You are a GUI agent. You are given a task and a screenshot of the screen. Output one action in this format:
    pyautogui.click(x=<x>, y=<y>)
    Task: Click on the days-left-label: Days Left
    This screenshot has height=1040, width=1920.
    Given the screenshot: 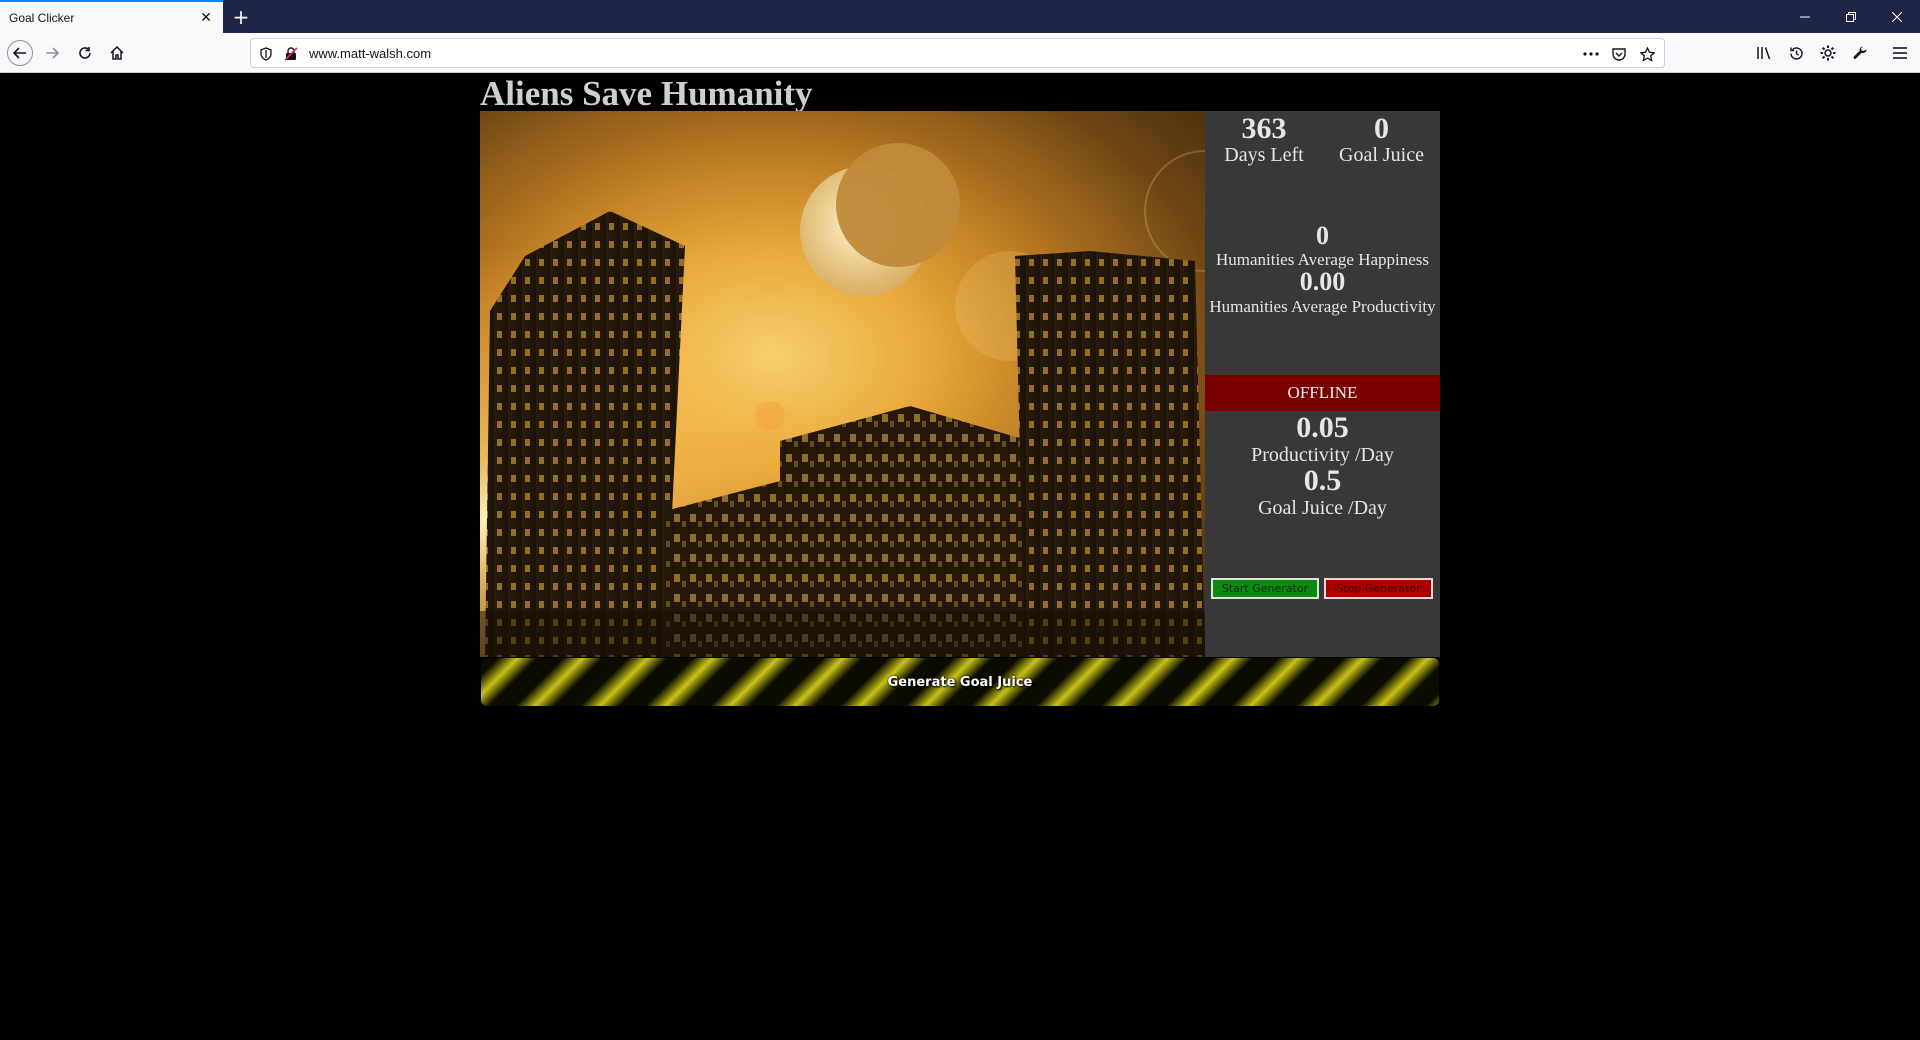 What is the action you would take?
    pyautogui.click(x=1264, y=155)
    